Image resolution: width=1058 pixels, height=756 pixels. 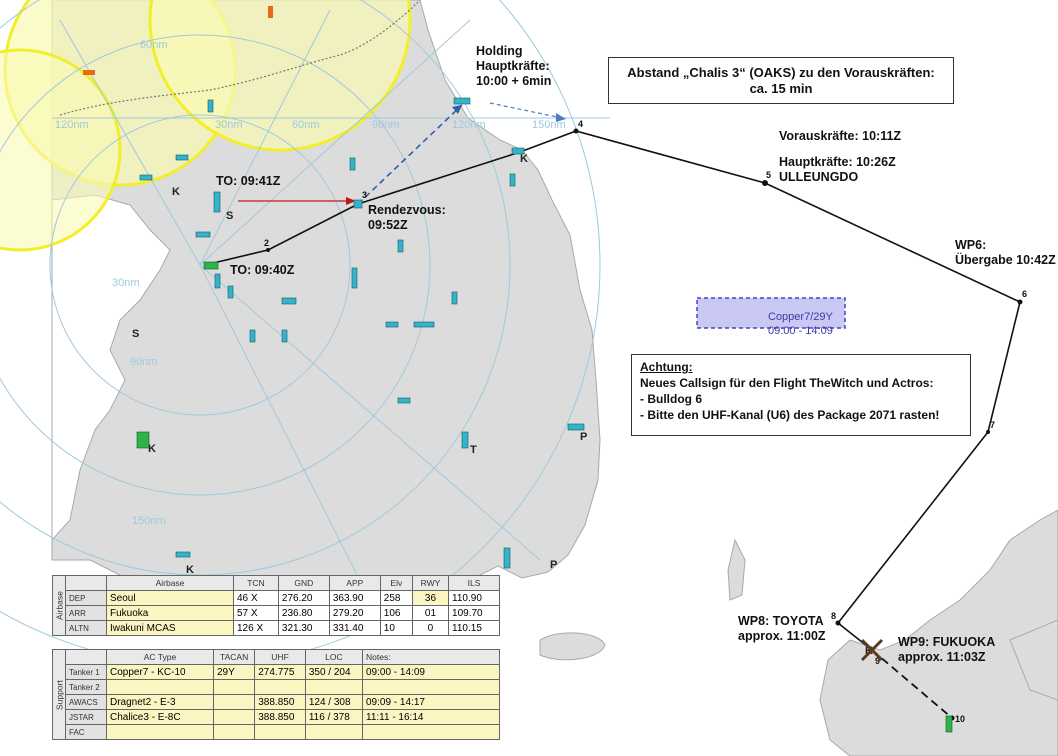 What do you see at coordinates (354, 628) in the screenshot?
I see `cell: 331.40` at bounding box center [354, 628].